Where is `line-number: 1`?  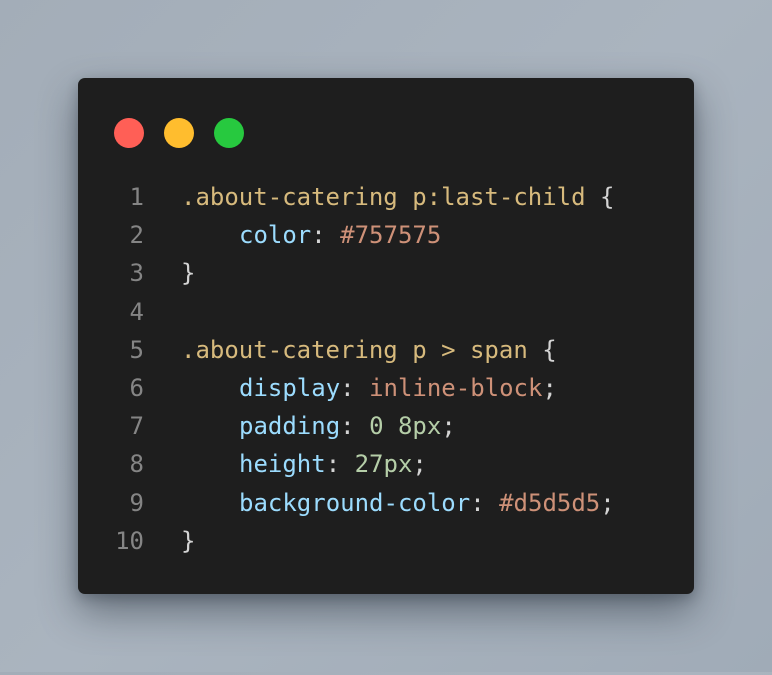 line-number: 1 is located at coordinates (136, 197).